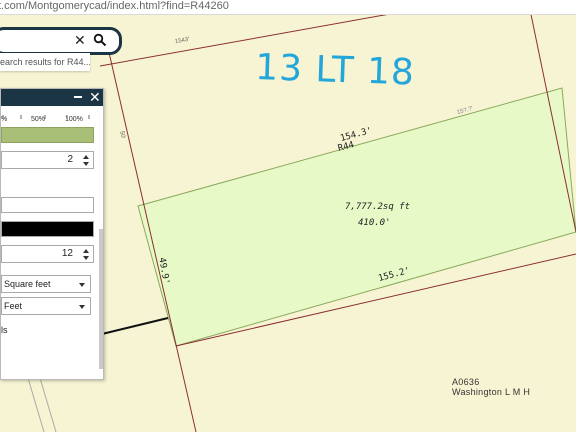 The height and width of the screenshot is (432, 576). Describe the element at coordinates (335, 70) in the screenshot. I see `subdivision-label: 13 LT 18` at that location.